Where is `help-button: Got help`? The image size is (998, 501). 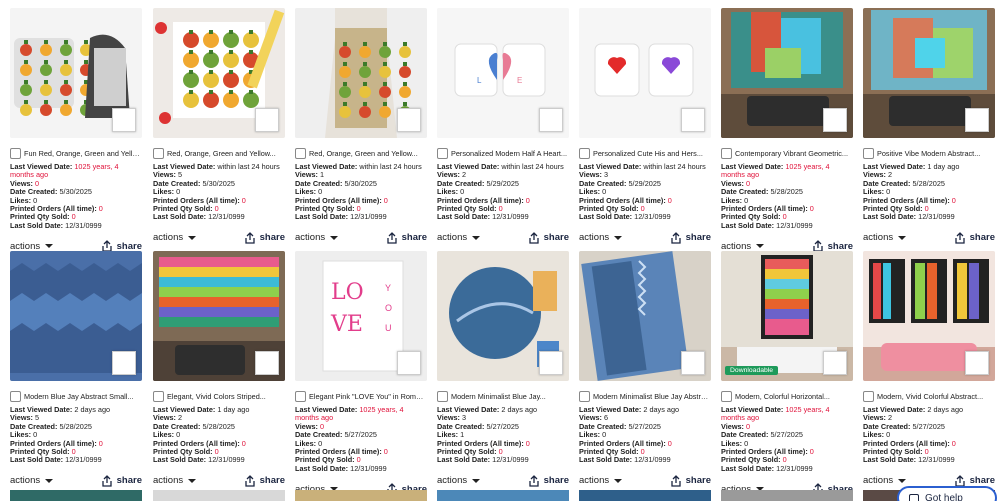 help-button: Got help is located at coordinates (947, 493).